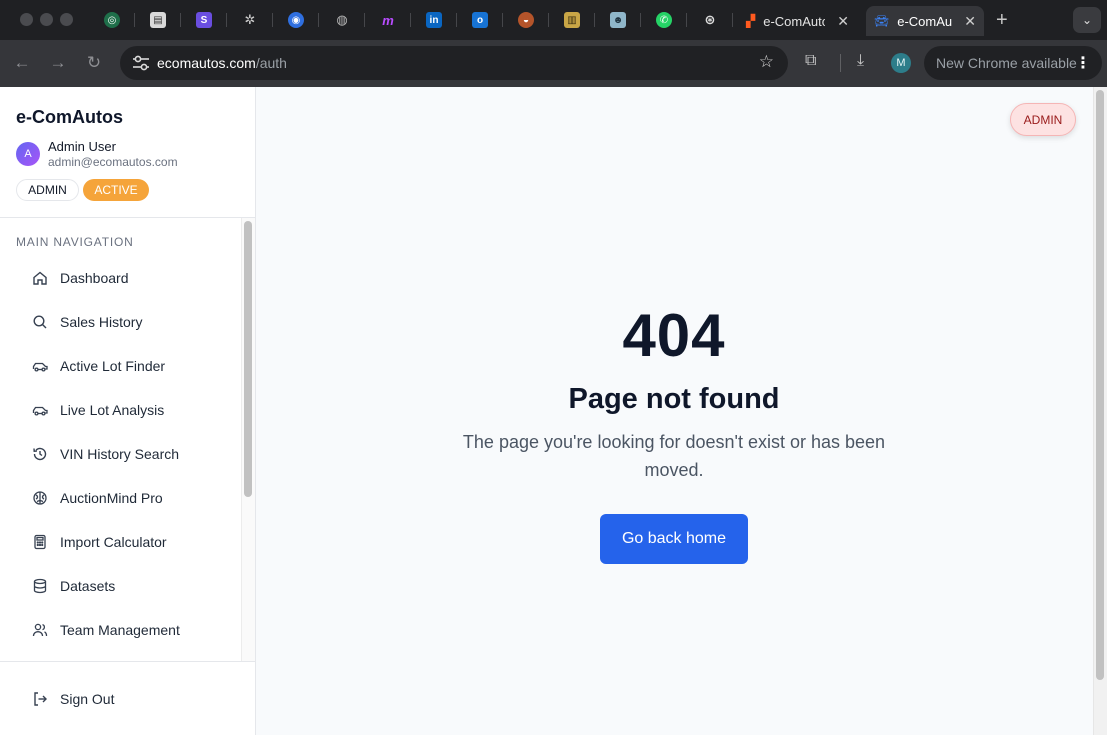 The width and height of the screenshot is (1107, 735). Describe the element at coordinates (126, 454) in the screenshot. I see `sidebar-item-vin-history-search: VIN History Search` at that location.